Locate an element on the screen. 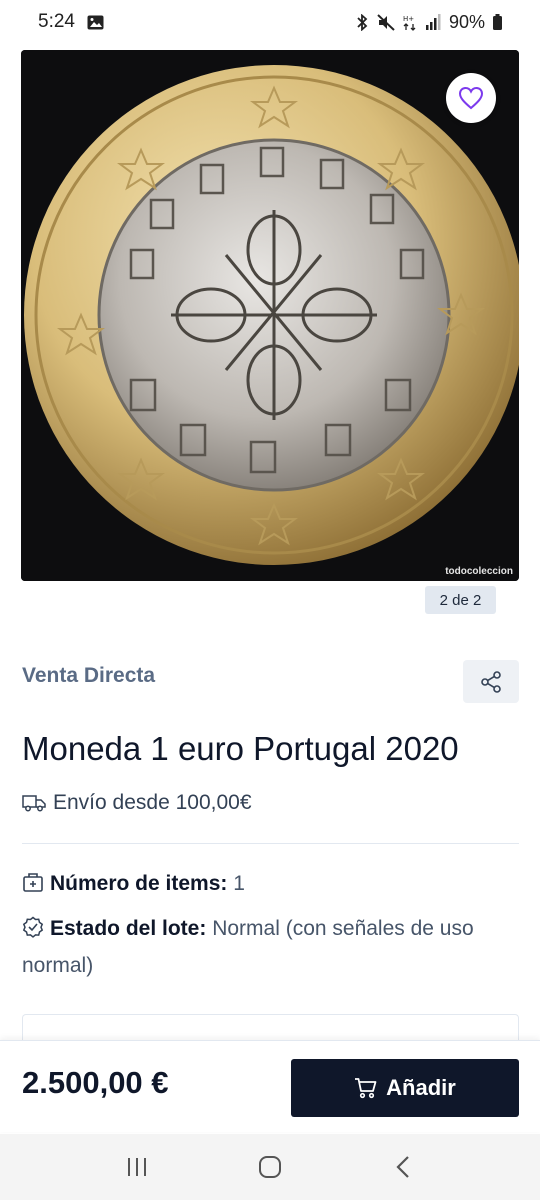  signal-icon is located at coordinates (433, 22).